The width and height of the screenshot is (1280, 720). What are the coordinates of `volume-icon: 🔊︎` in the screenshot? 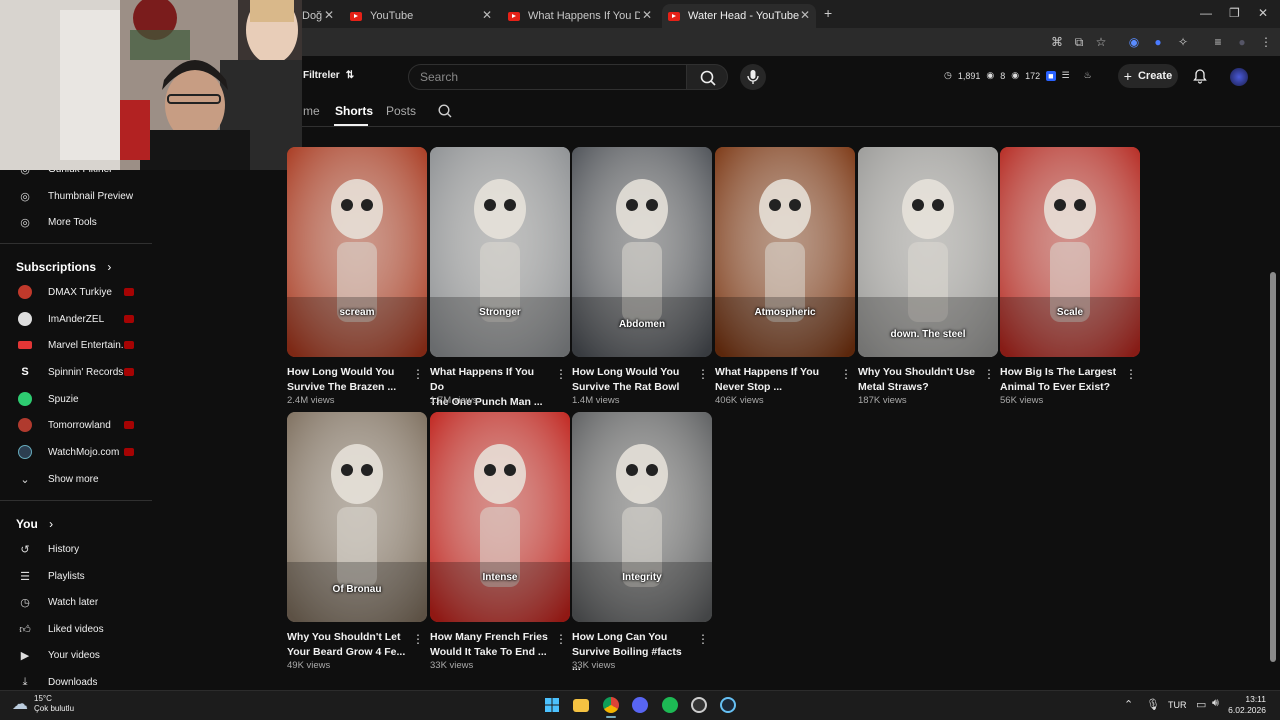 It's located at (1215, 703).